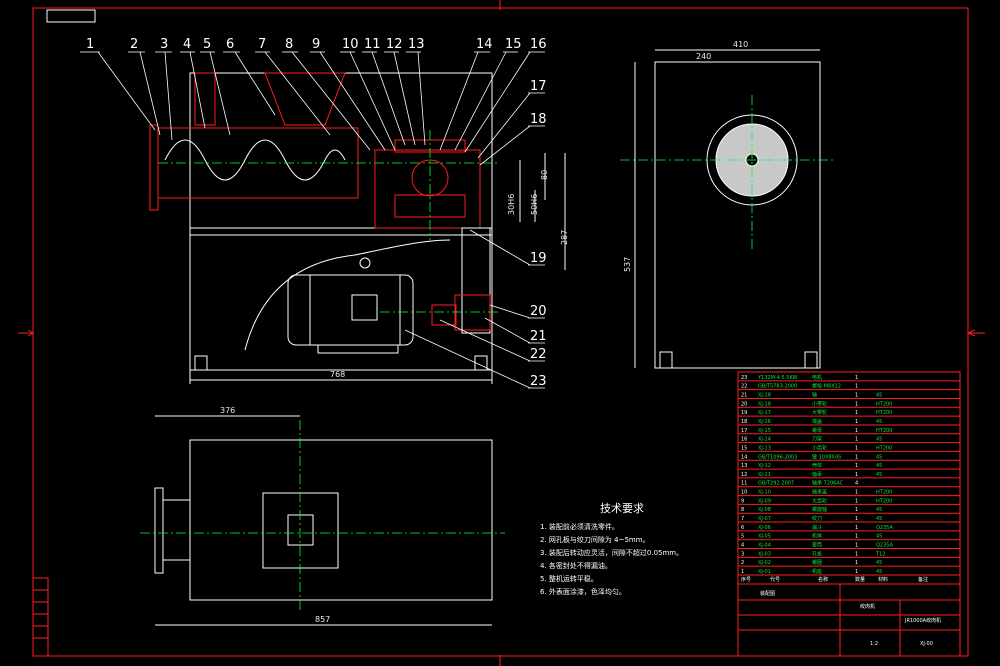 The width and height of the screenshot is (1000, 666). What do you see at coordinates (744, 422) in the screenshot?
I see `bom-cell: 18` at bounding box center [744, 422].